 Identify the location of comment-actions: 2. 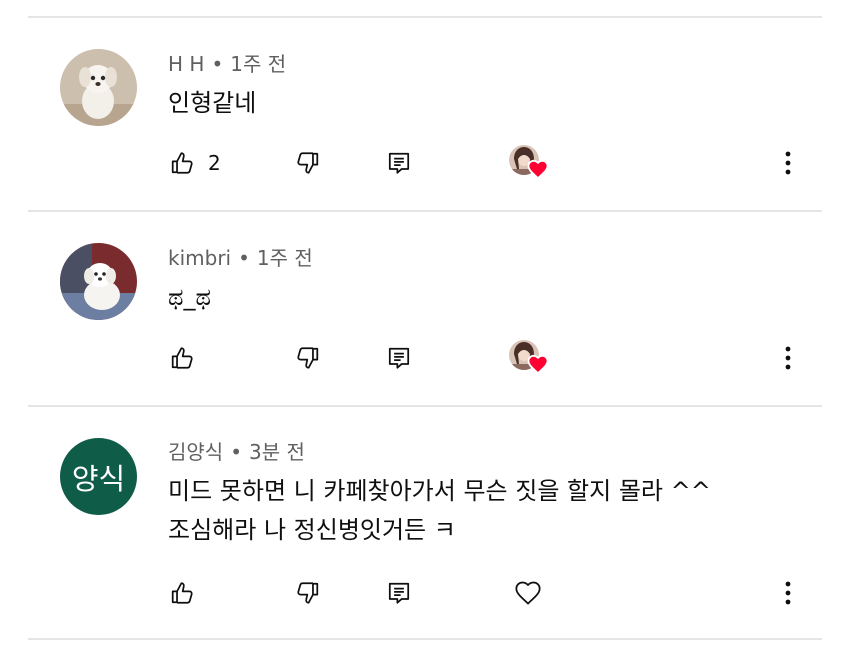
(425, 163).